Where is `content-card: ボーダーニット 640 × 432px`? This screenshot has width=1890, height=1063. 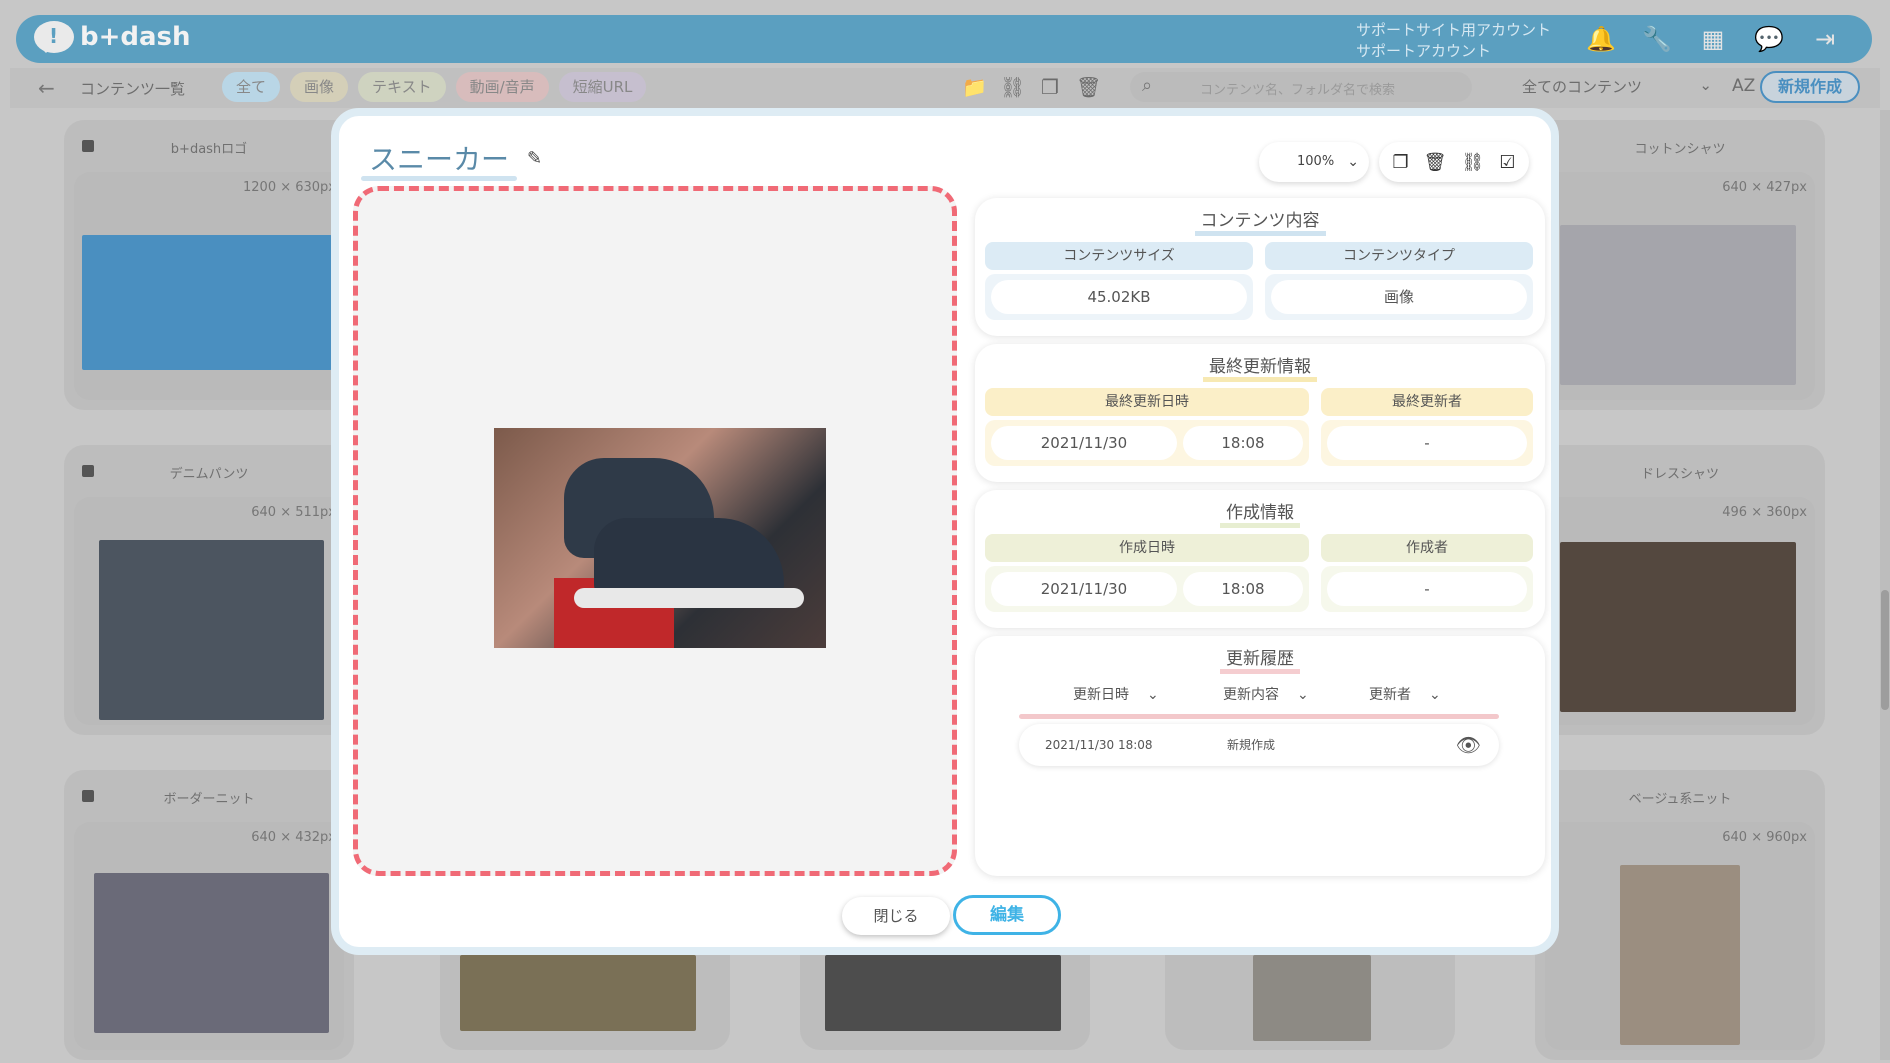 content-card: ボーダーニット 640 × 432px is located at coordinates (209, 915).